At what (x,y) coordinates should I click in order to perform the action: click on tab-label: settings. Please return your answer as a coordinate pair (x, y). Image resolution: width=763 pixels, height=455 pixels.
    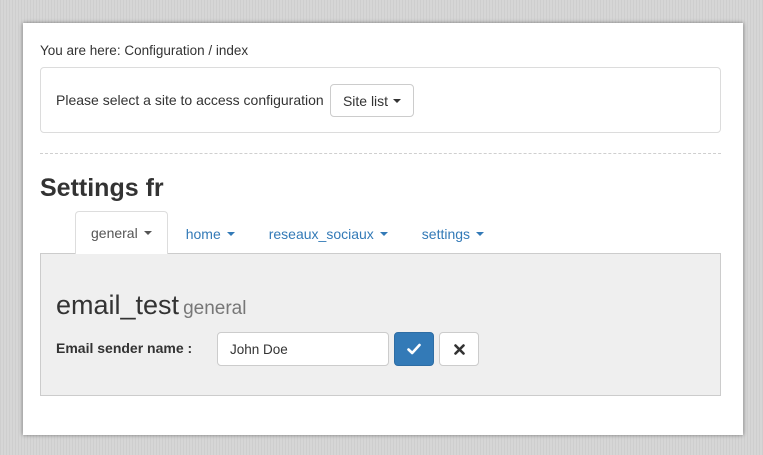
    Looking at the image, I should click on (446, 233).